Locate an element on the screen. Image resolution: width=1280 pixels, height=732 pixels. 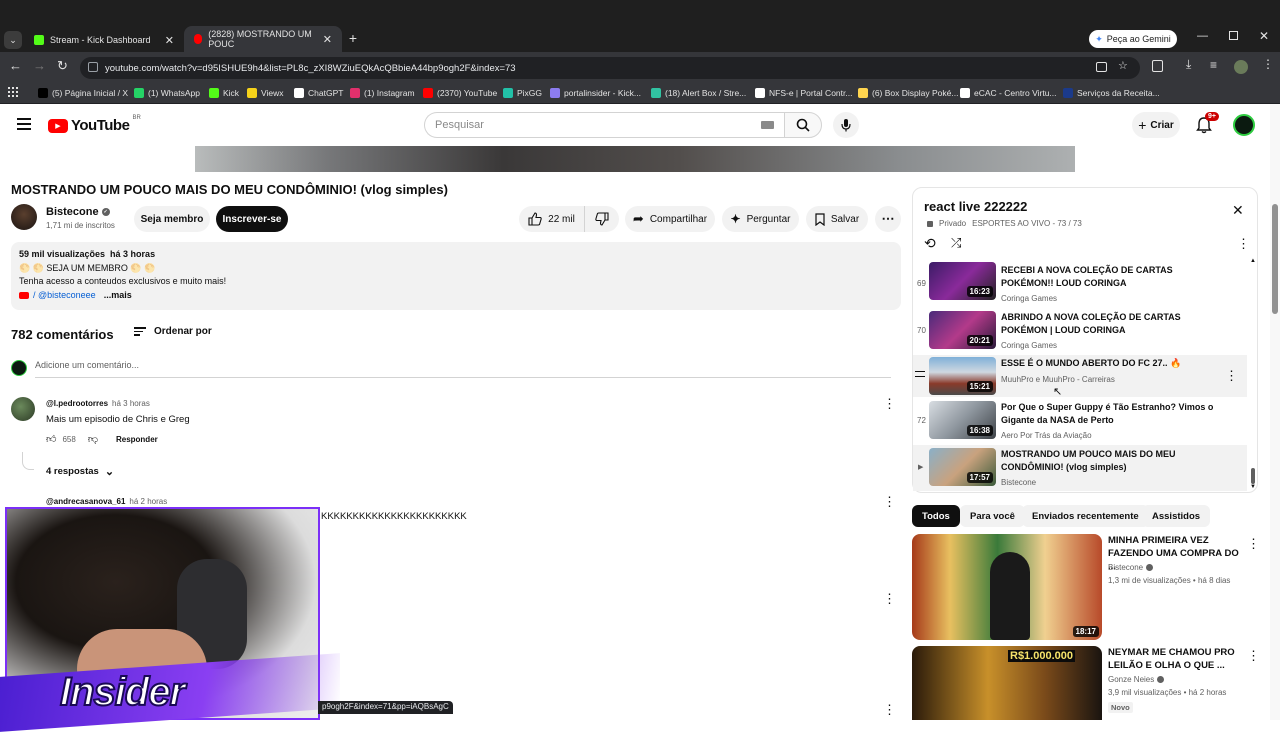
browser-menu-icon: ⋮ is located at coordinates (1268, 64).